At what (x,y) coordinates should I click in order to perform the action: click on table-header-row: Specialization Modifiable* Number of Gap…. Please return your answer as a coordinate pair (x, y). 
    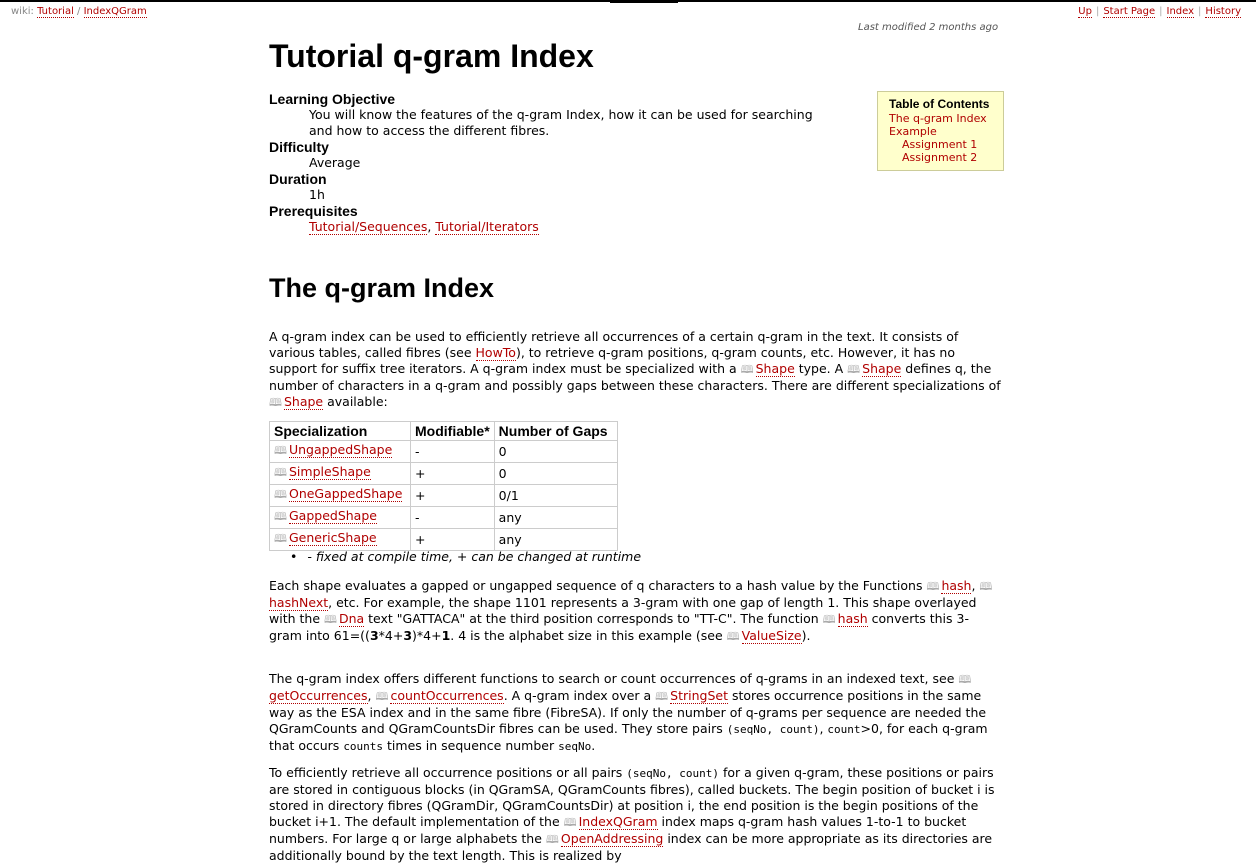
    Looking at the image, I should click on (443, 431).